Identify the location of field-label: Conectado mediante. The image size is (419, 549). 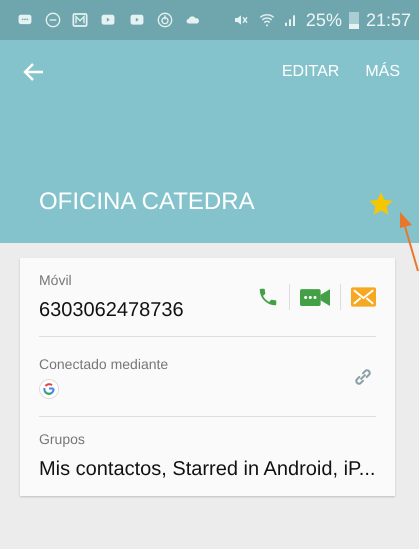
(103, 364).